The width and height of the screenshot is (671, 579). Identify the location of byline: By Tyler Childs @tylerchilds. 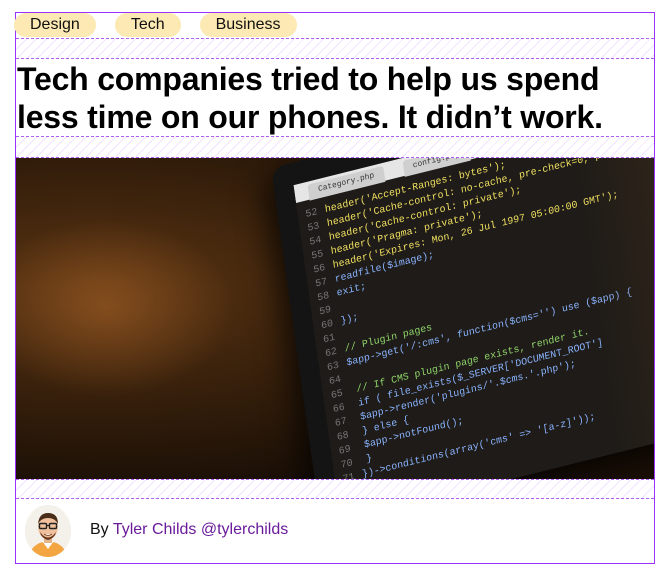
(335, 531).